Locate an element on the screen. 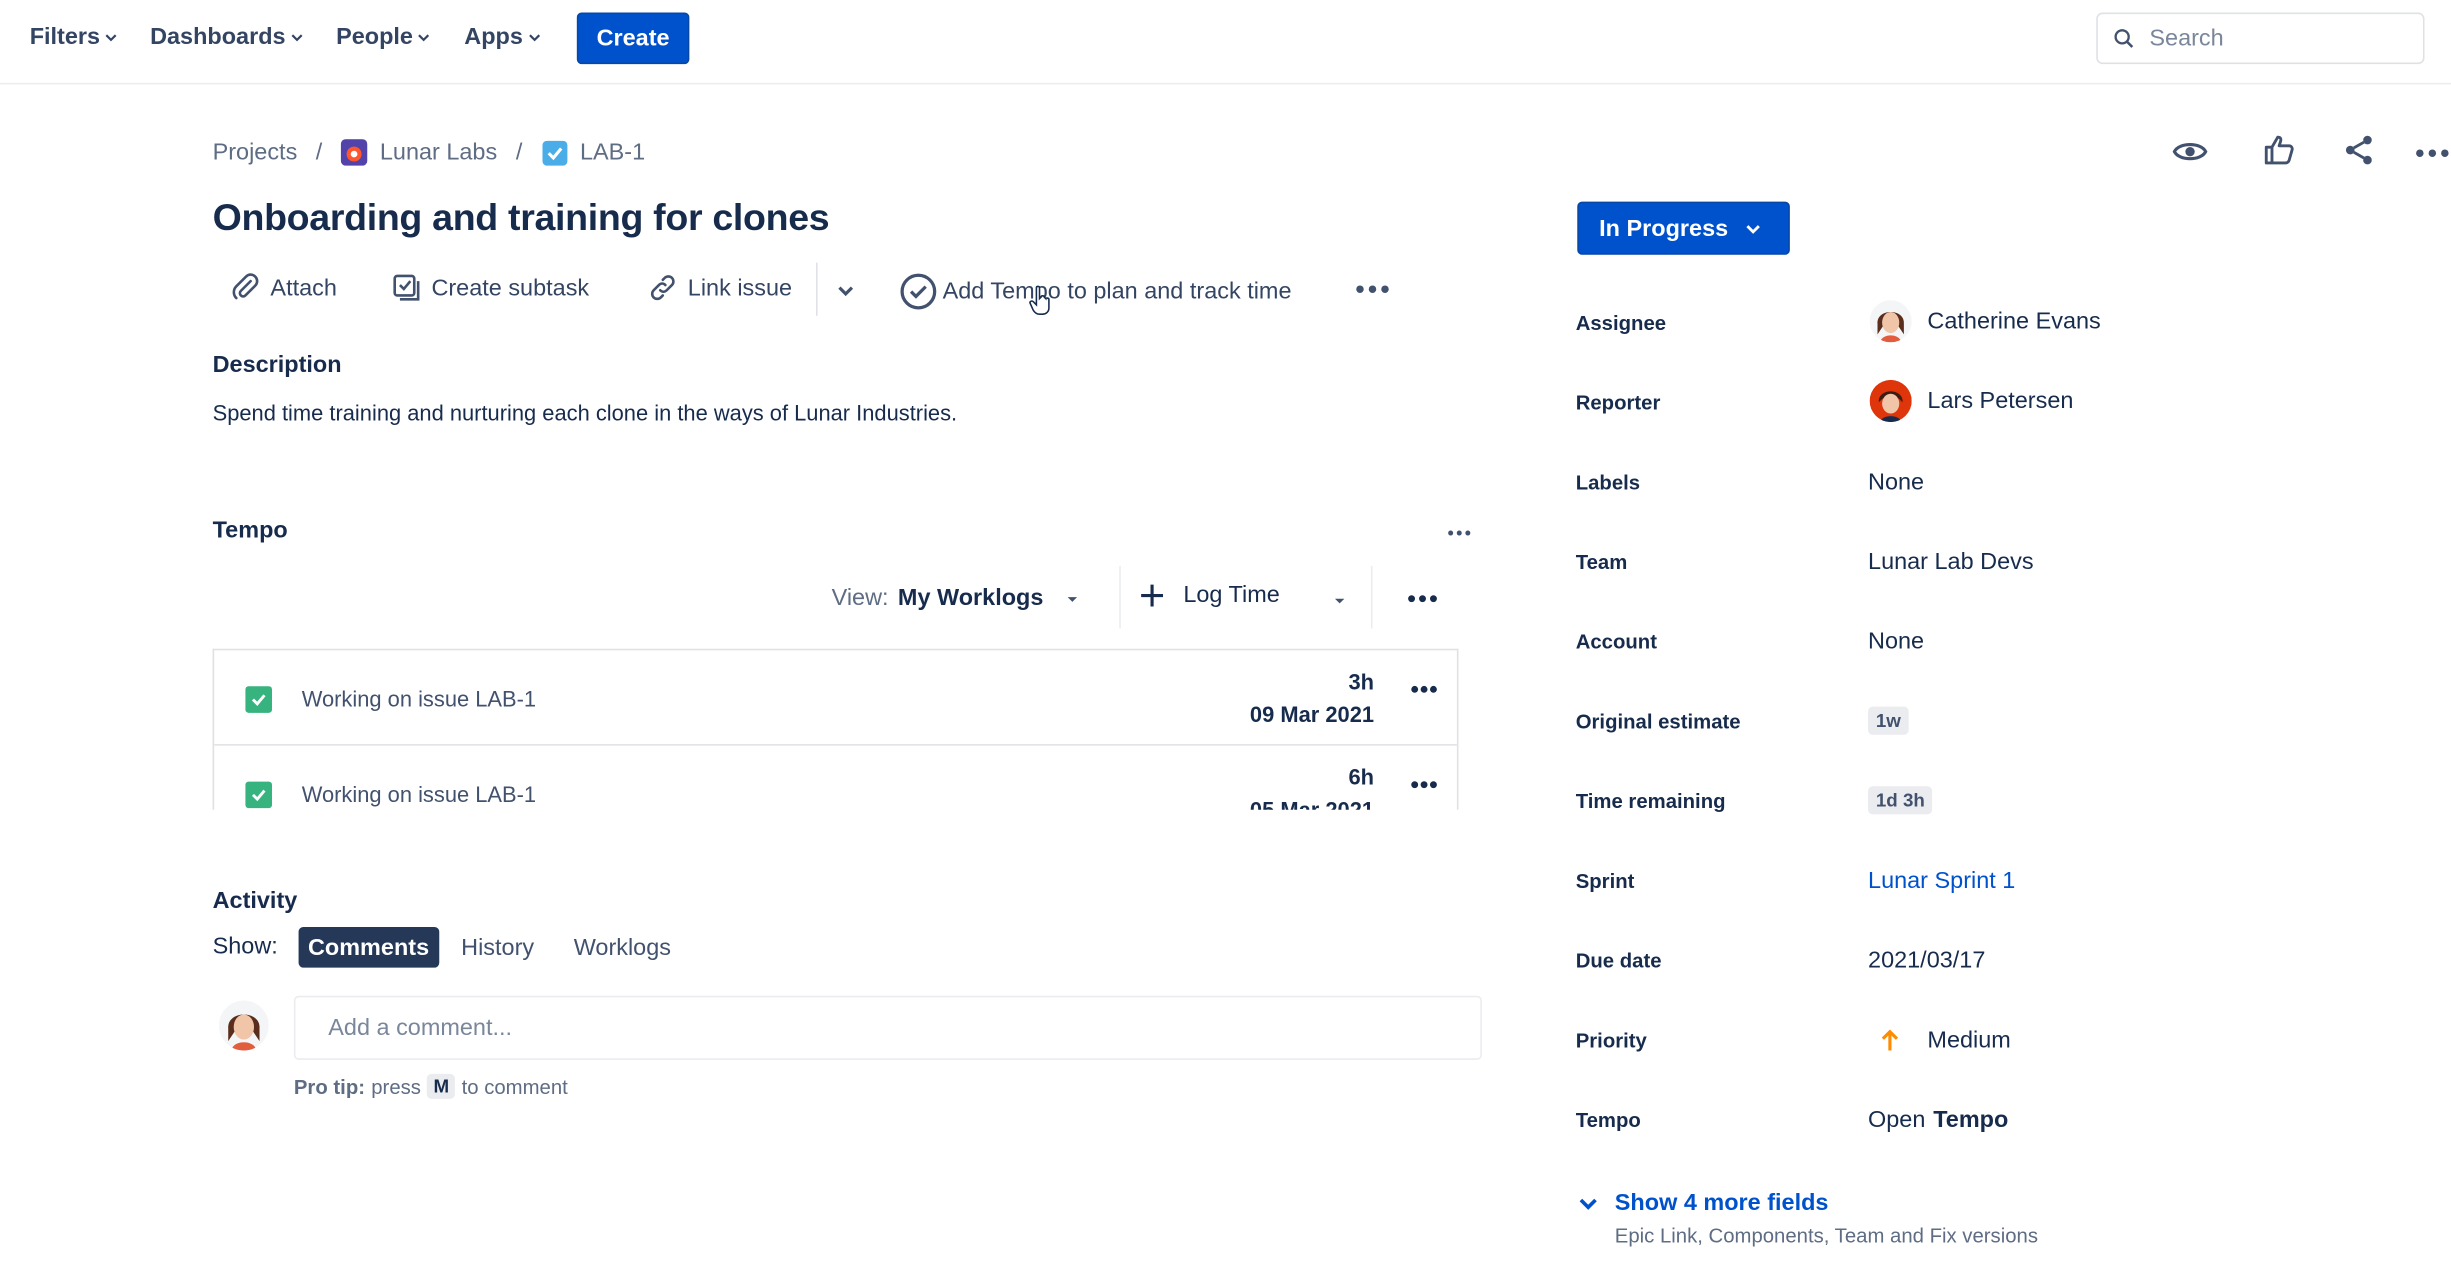 This screenshot has width=2451, height=1286. show-label: Show: is located at coordinates (245, 946).